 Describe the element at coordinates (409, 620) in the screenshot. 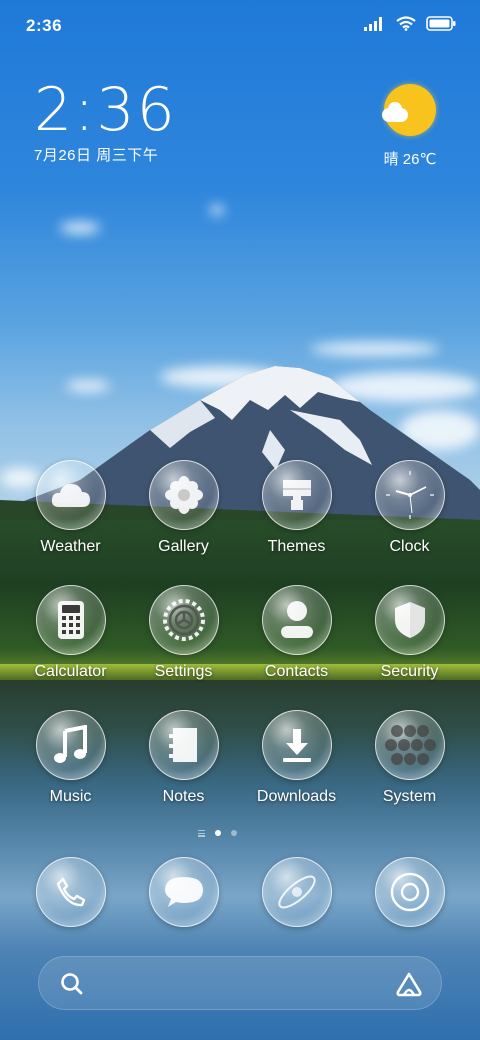

I see `security-icon` at that location.